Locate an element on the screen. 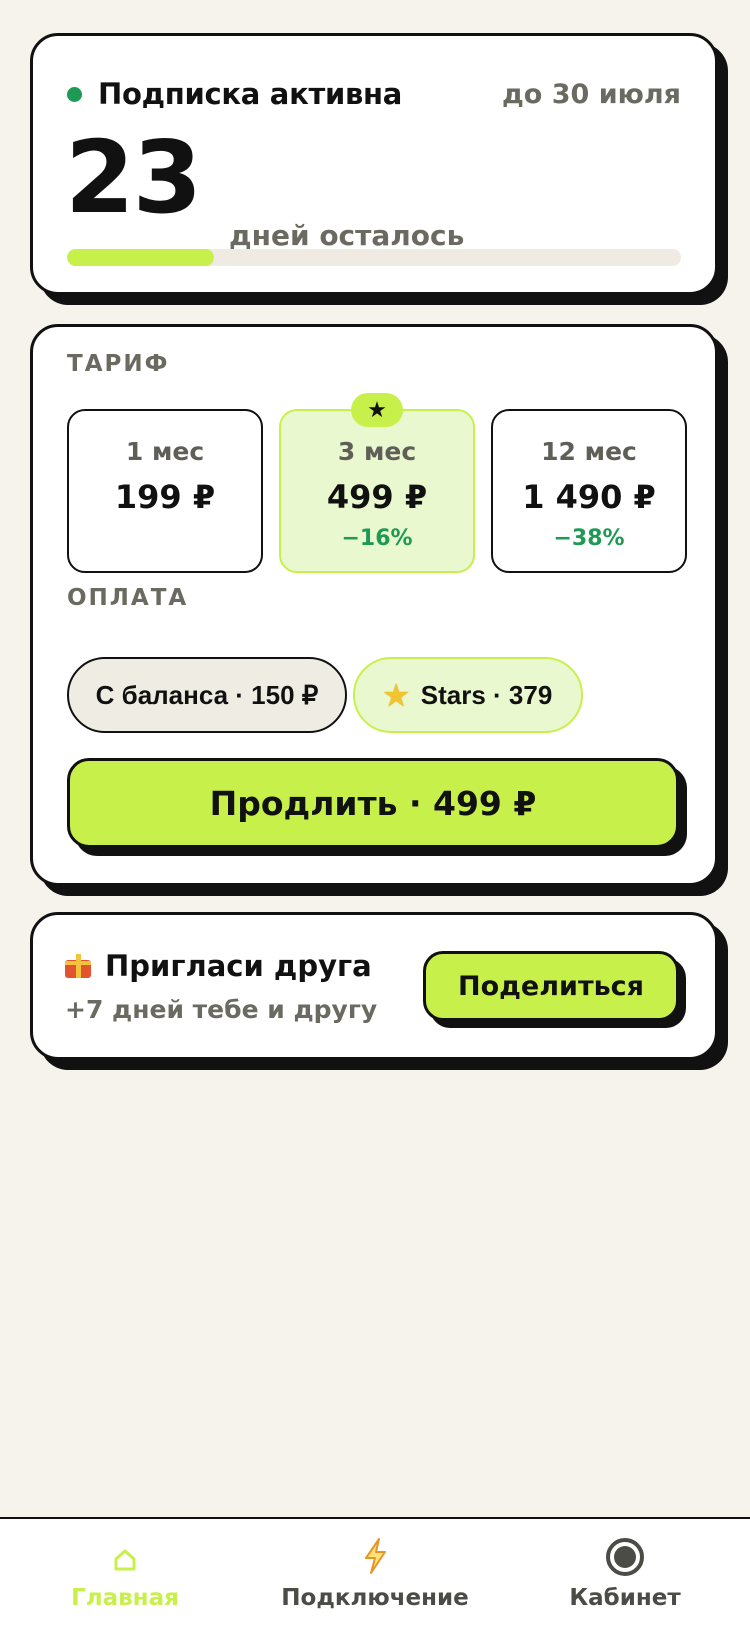  plan-price: 499 ₽ is located at coordinates (377, 497).